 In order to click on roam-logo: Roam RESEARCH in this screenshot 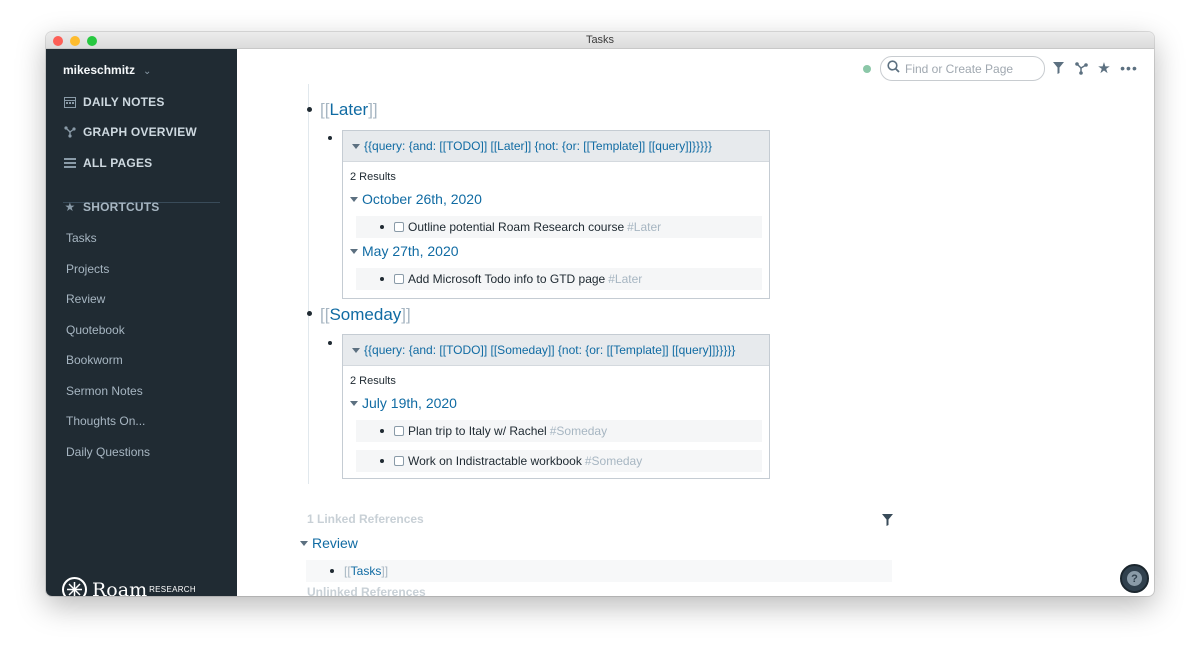, I will do `click(129, 586)`.